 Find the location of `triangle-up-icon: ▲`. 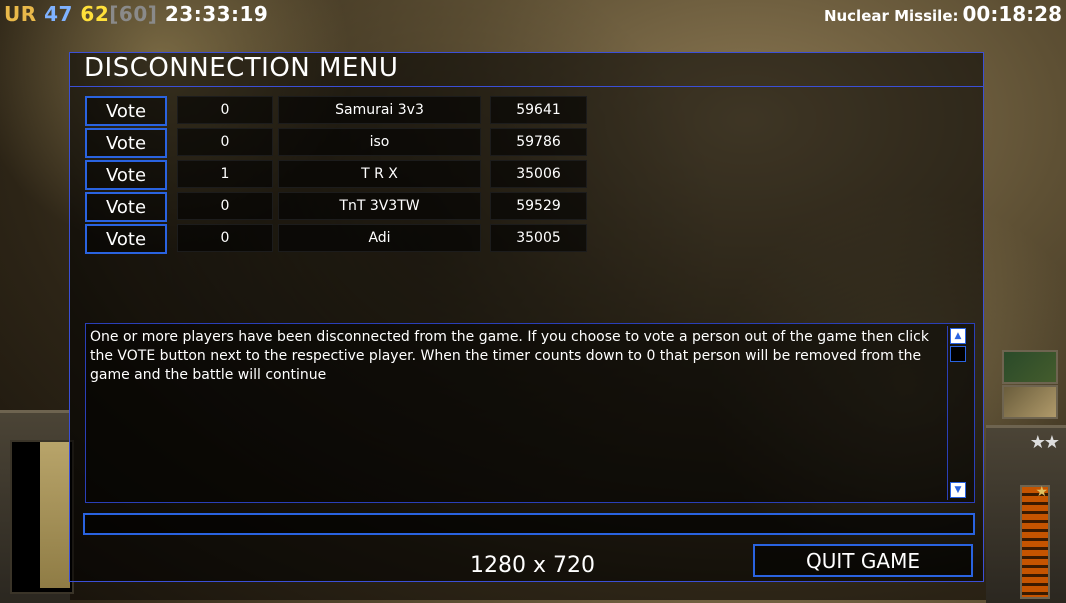

triangle-up-icon: ▲ is located at coordinates (958, 336).